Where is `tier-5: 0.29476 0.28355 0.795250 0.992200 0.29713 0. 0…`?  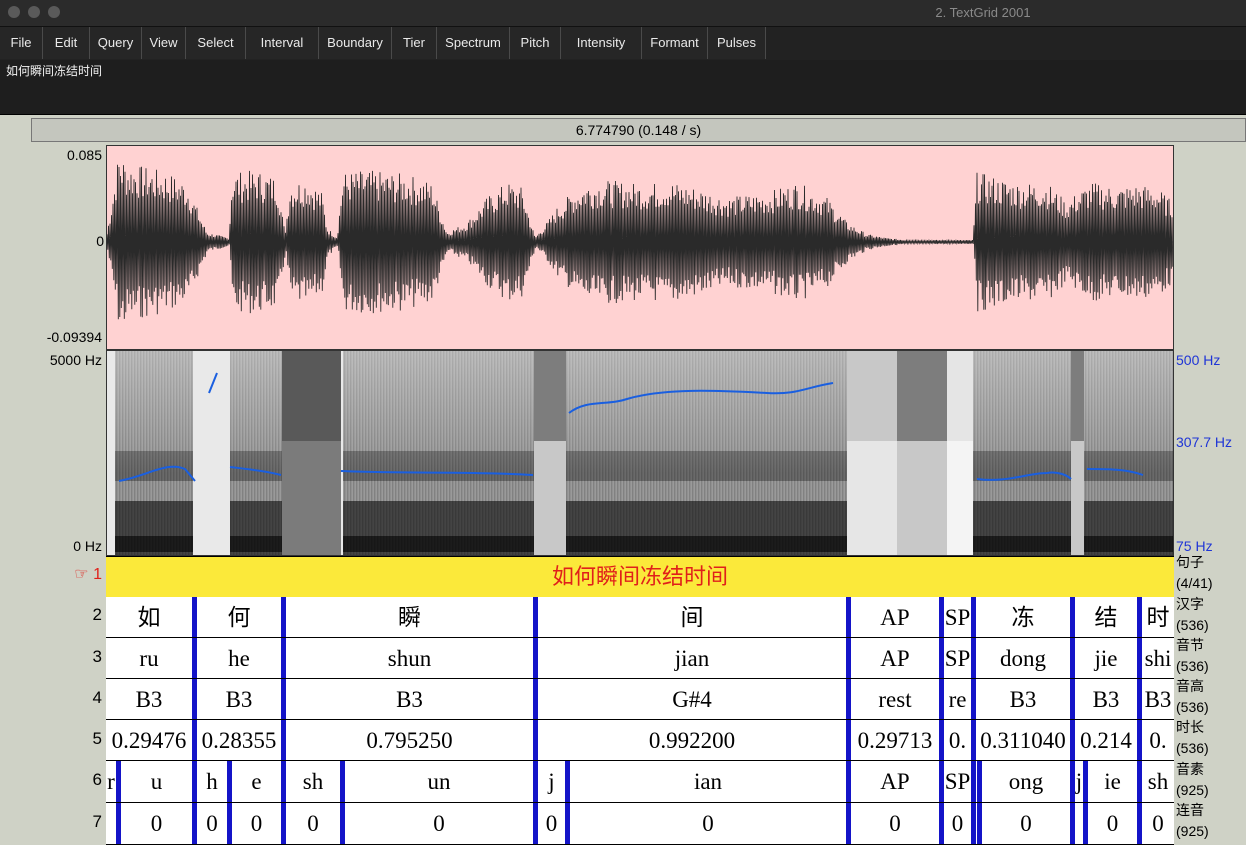 tier-5: 0.29476 0.28355 0.795250 0.992200 0.29713 0. 0… is located at coordinates (640, 740).